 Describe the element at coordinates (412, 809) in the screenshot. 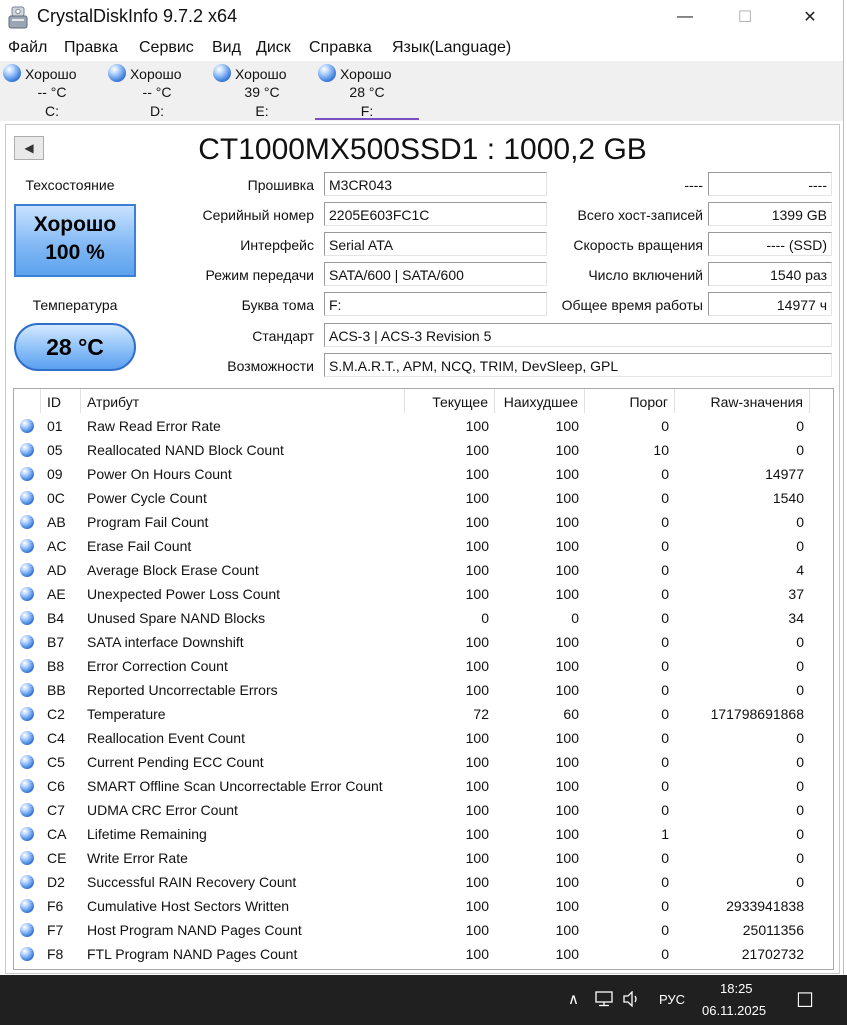

I see `table-row: C7 UDMA CRC Error Count 100 100 0 0` at that location.